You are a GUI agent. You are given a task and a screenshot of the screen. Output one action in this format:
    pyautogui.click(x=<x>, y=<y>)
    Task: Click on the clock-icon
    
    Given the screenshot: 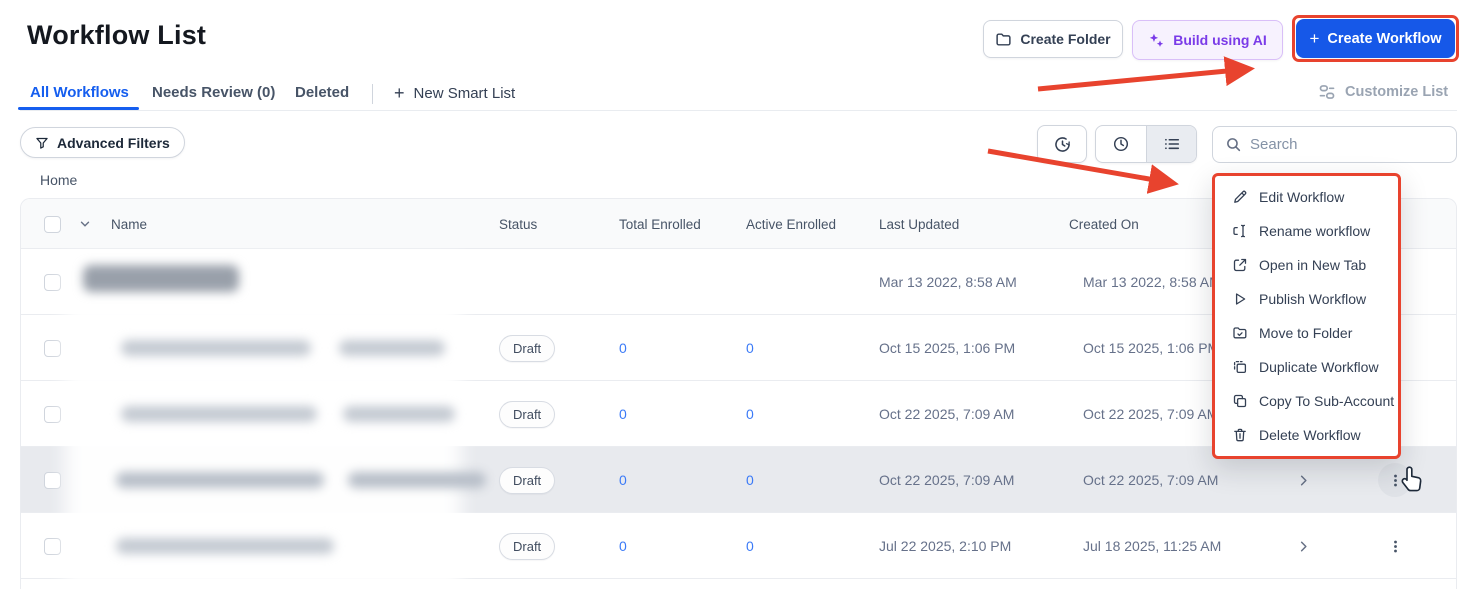 What is the action you would take?
    pyautogui.click(x=1121, y=144)
    